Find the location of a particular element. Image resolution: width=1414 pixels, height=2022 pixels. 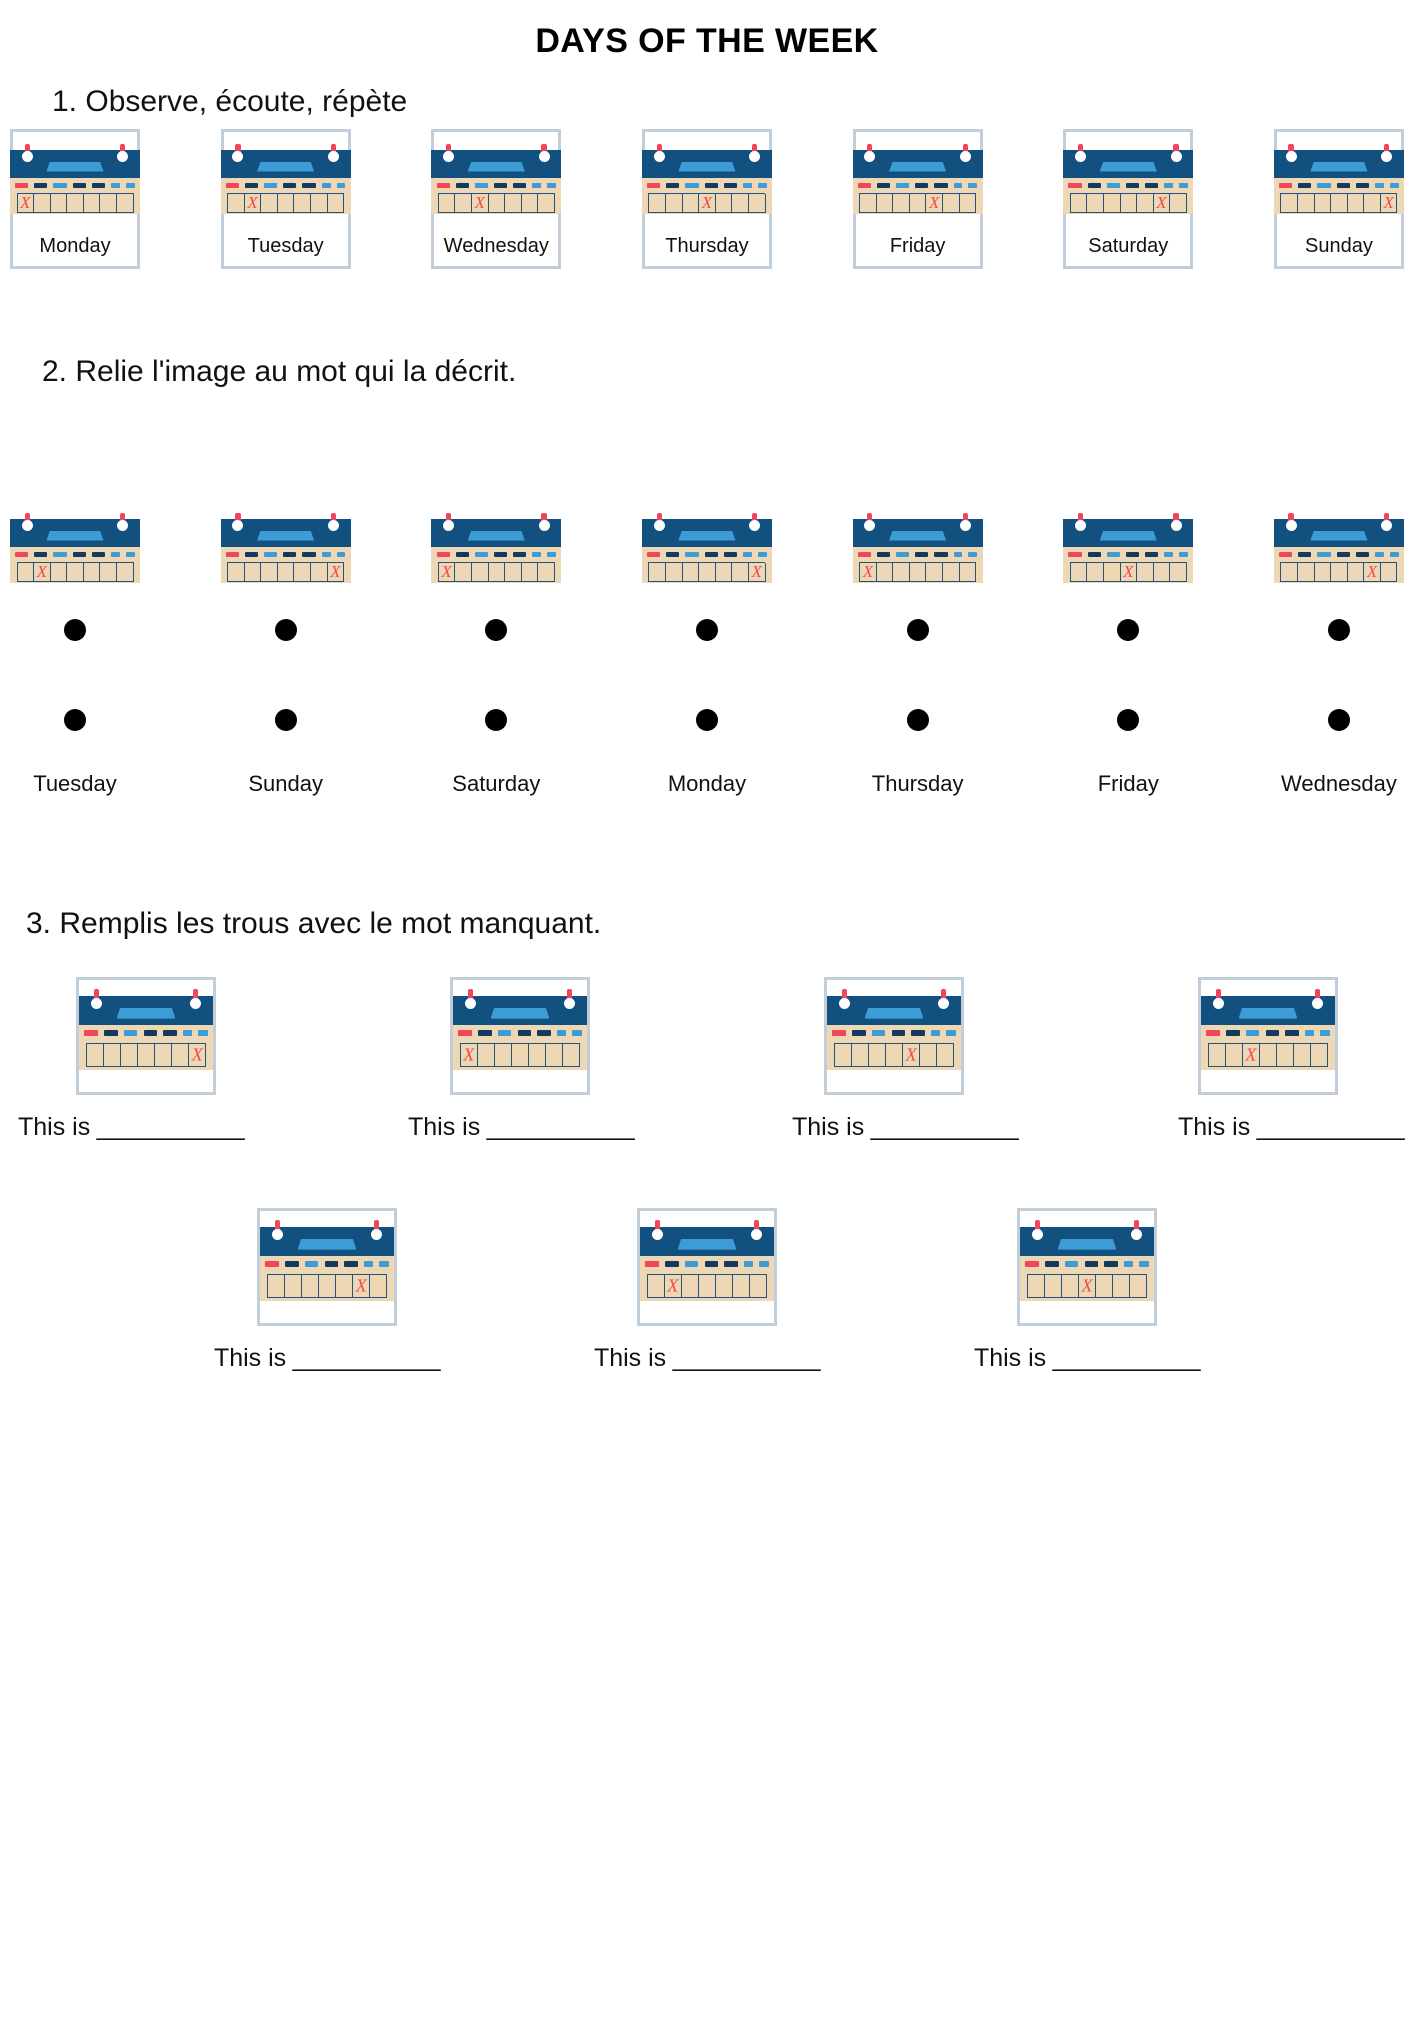

calendar-ring-left-icon is located at coordinates (659, 153).